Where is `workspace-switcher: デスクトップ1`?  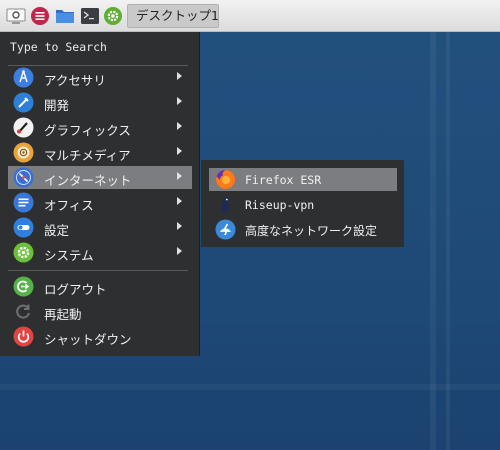
workspace-switcher: デスクトップ1 is located at coordinates (173, 16).